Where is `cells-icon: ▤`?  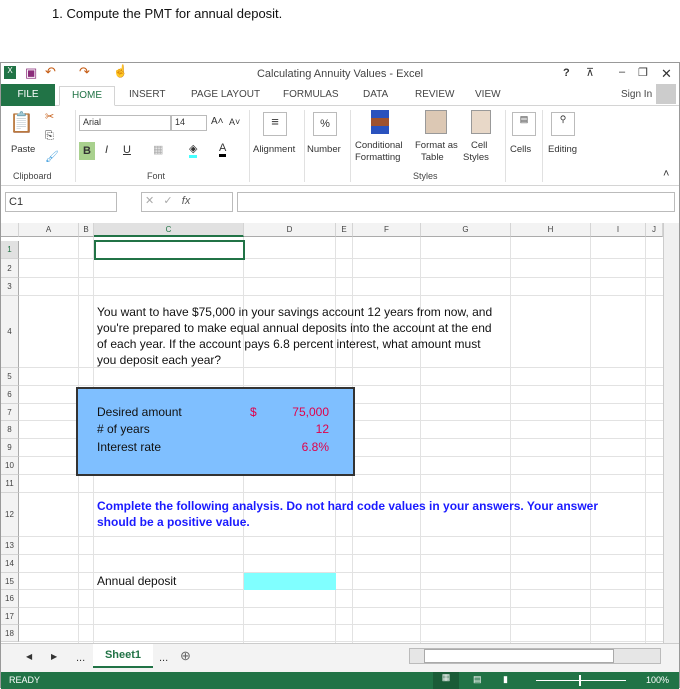 cells-icon: ▤ is located at coordinates (524, 124).